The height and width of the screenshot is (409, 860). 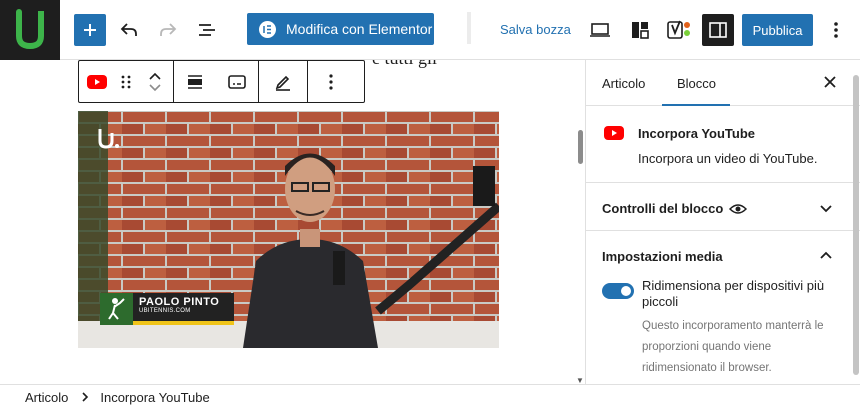 I want to click on options-group, so click(x=331, y=81).